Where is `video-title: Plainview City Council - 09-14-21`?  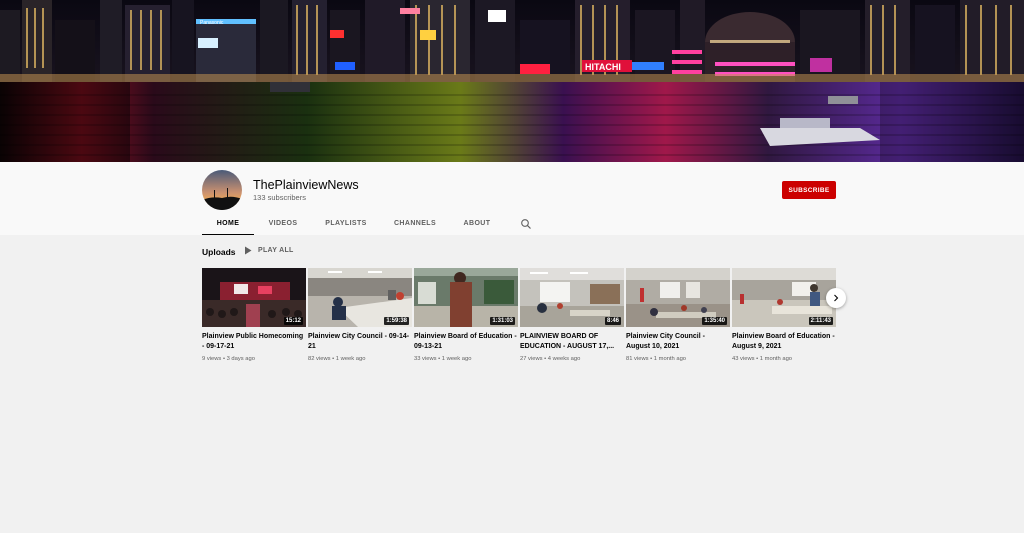
video-title: Plainview City Council - 09-14-21 is located at coordinates (360, 342).